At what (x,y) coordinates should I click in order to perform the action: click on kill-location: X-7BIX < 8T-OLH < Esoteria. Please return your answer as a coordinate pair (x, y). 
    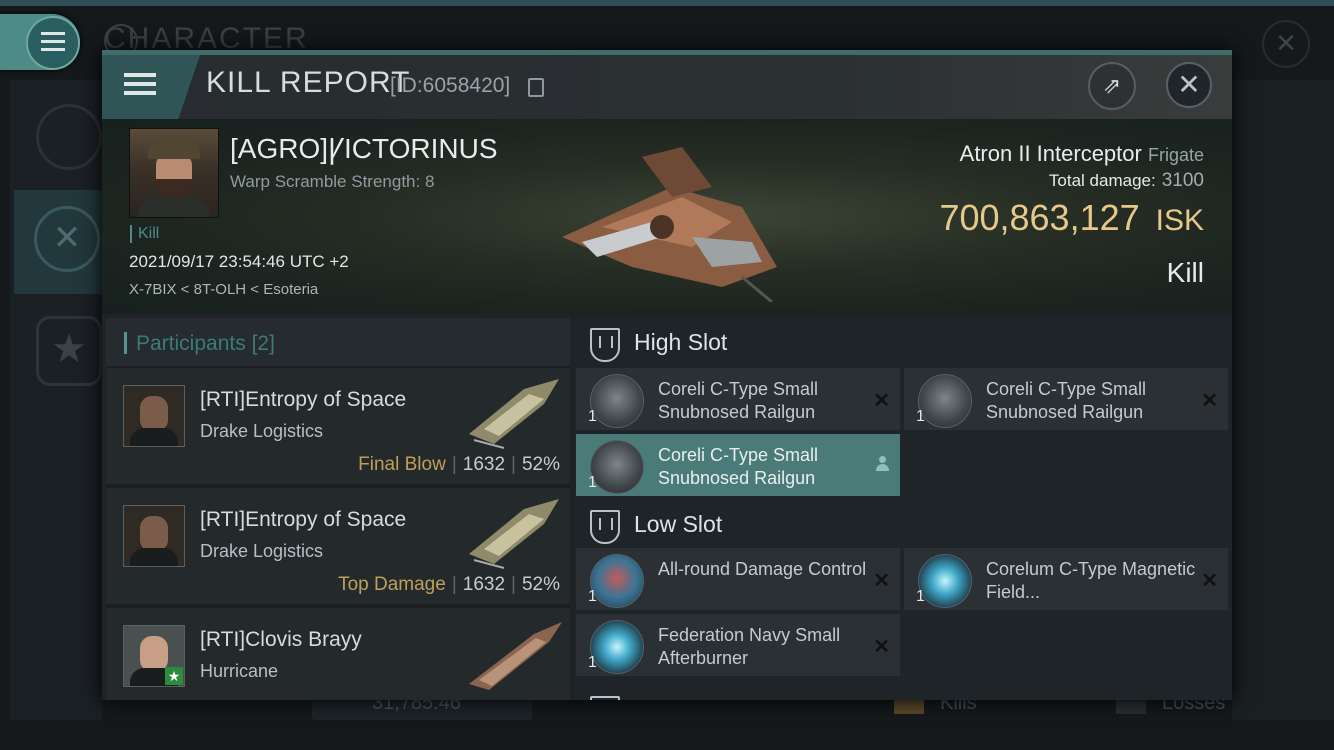
    Looking at the image, I should click on (223, 289).